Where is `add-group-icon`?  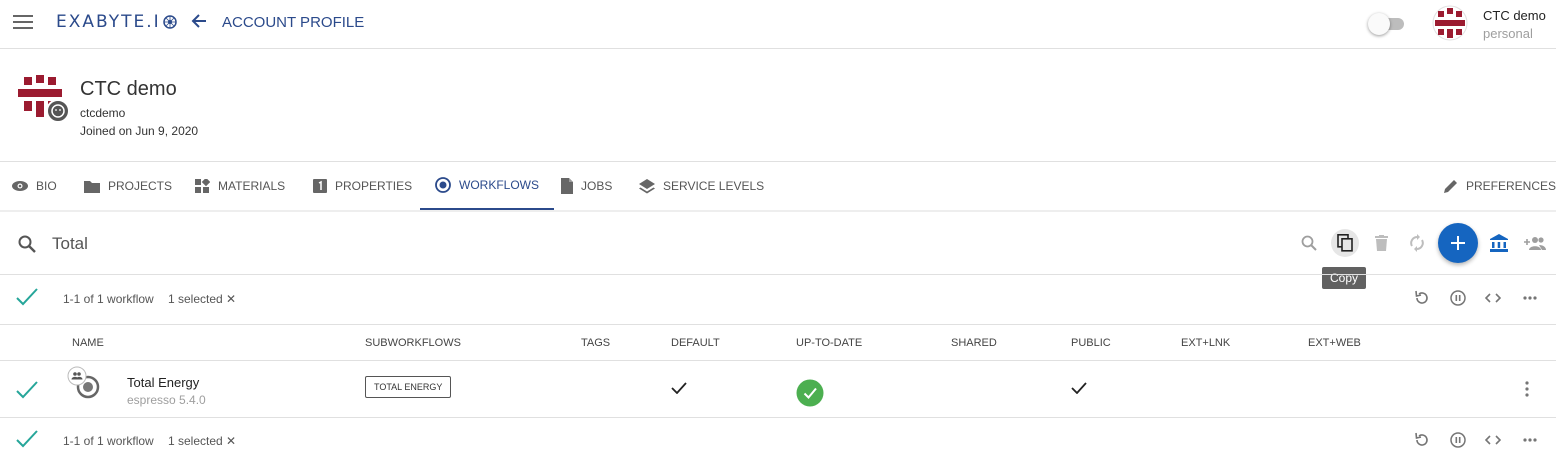 add-group-icon is located at coordinates (1535, 243).